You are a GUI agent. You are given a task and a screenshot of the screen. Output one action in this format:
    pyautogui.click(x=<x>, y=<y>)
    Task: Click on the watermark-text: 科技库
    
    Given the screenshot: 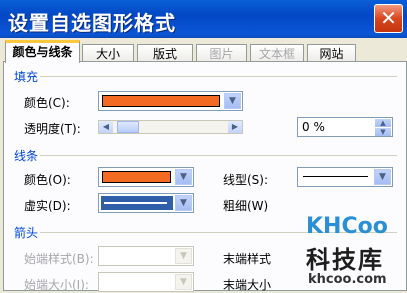 What is the action you would take?
    pyautogui.click(x=345, y=260)
    